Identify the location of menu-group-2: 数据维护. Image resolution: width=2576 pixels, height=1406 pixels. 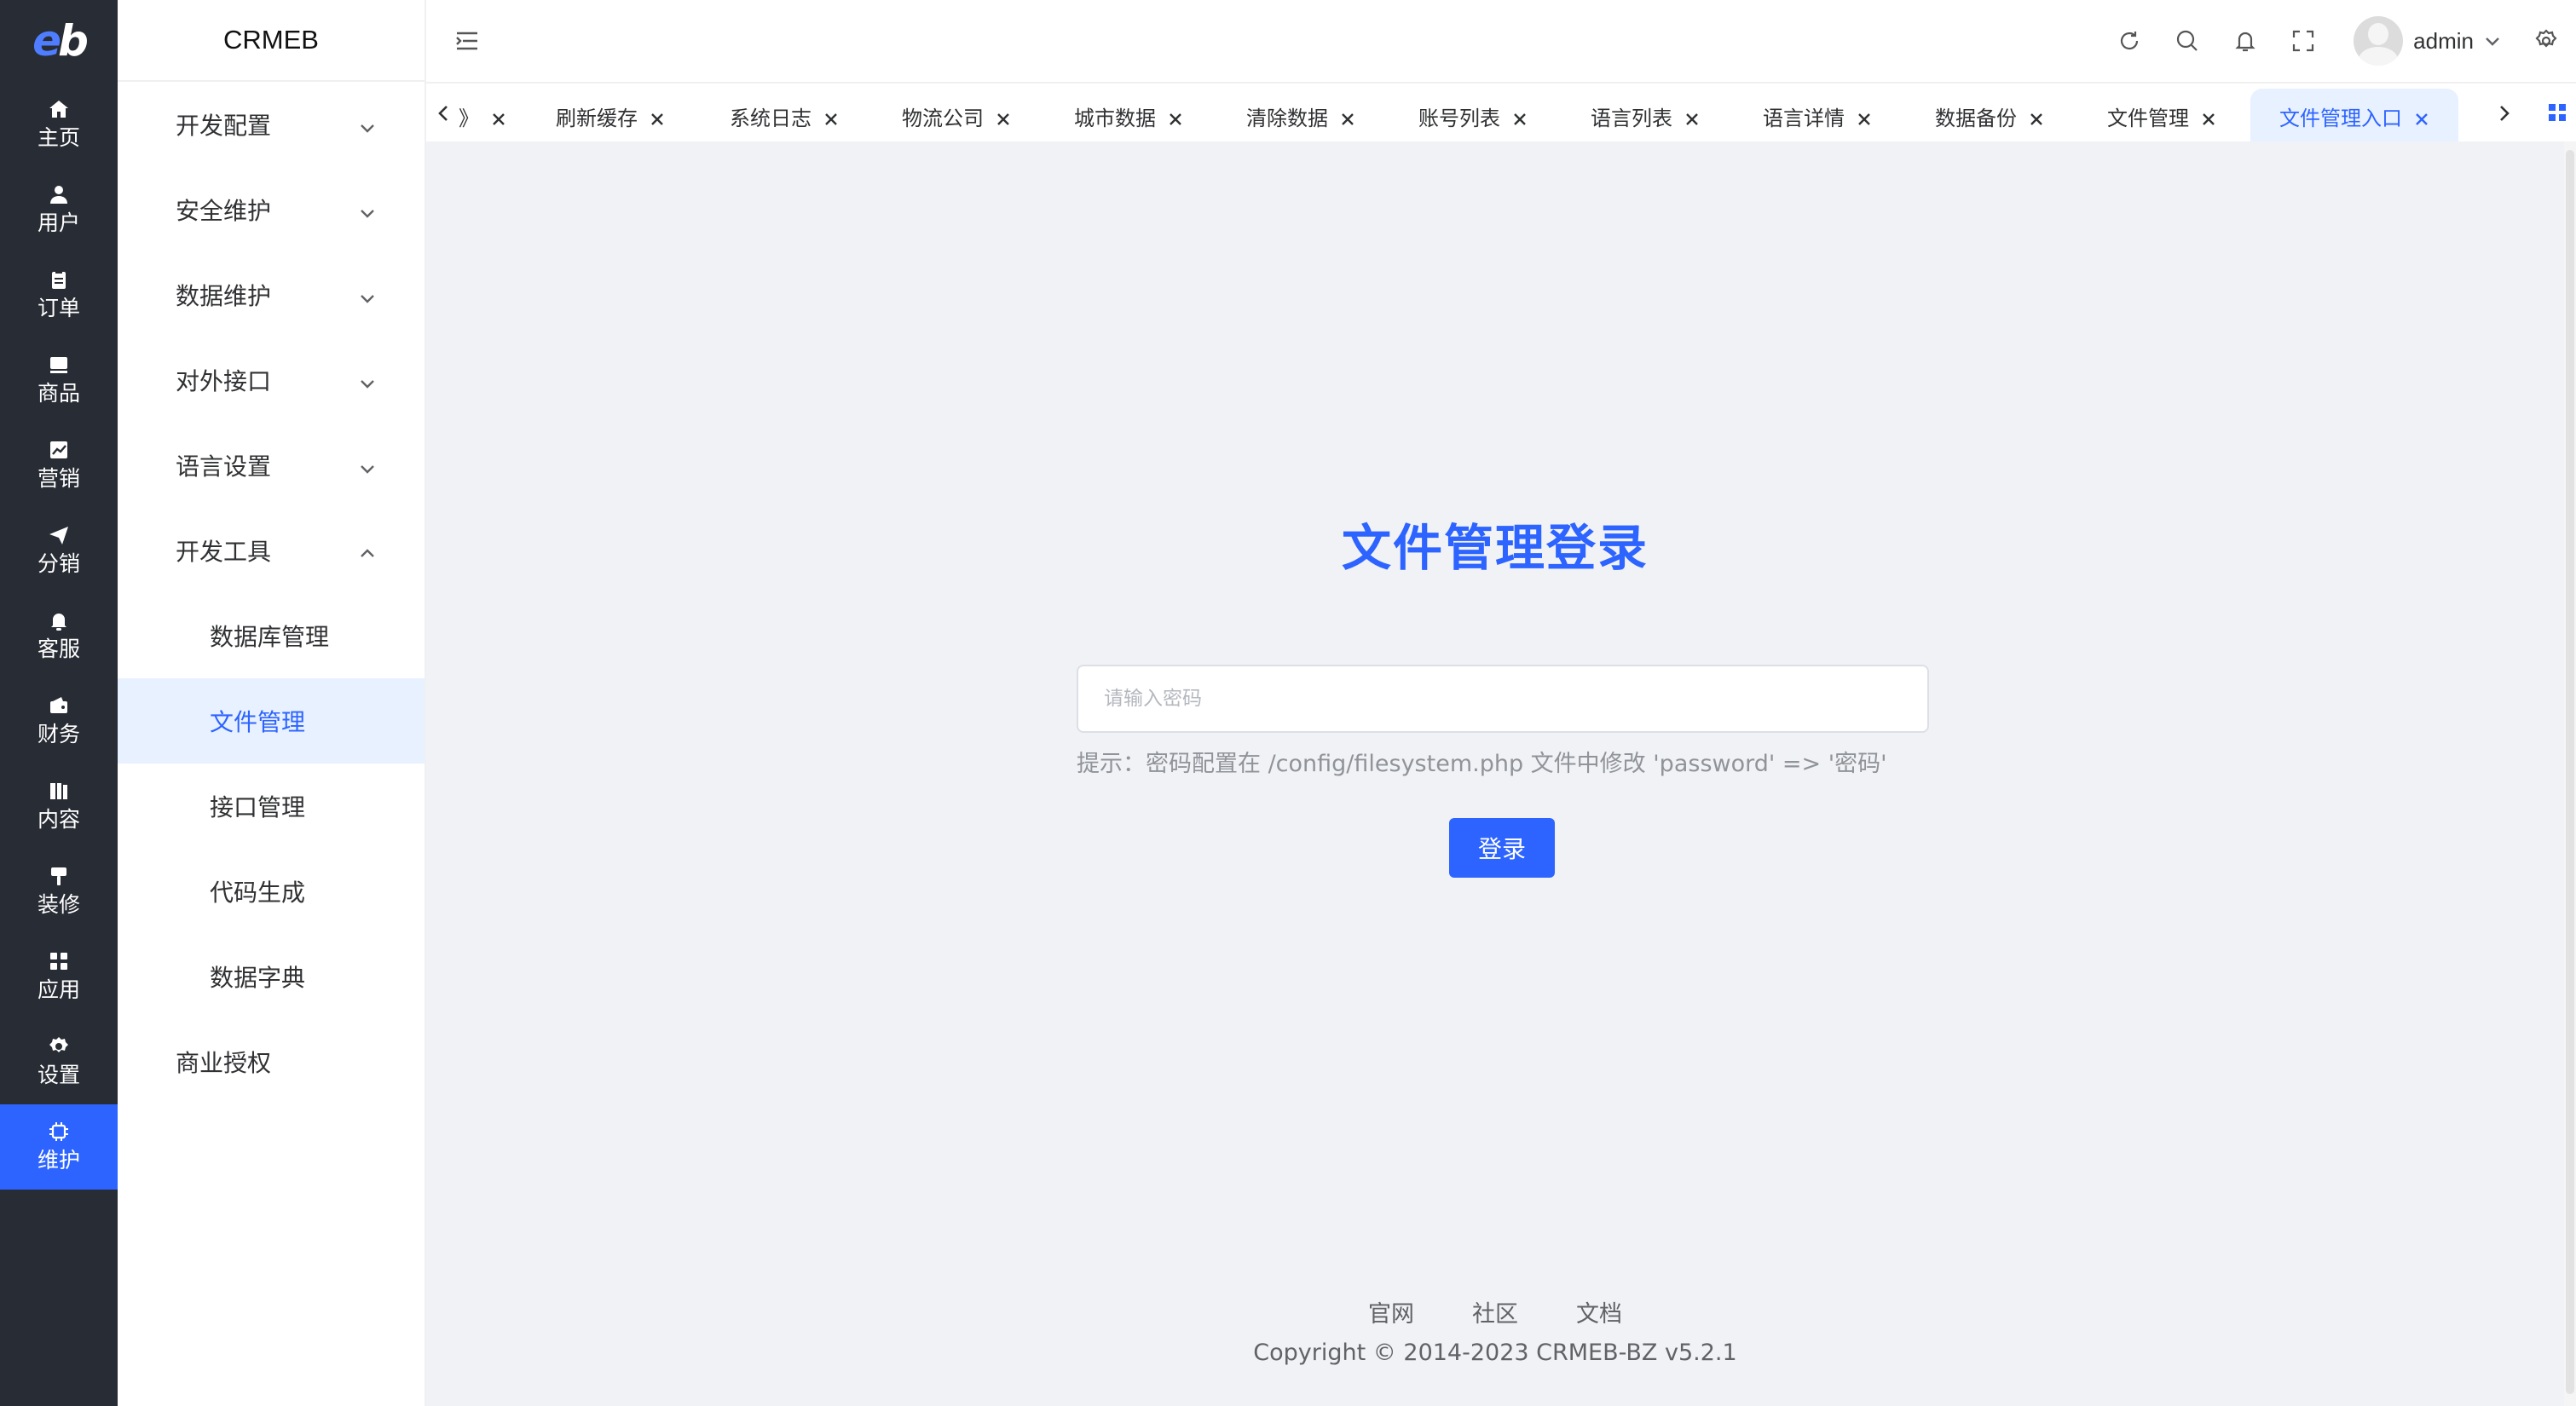
(271, 294).